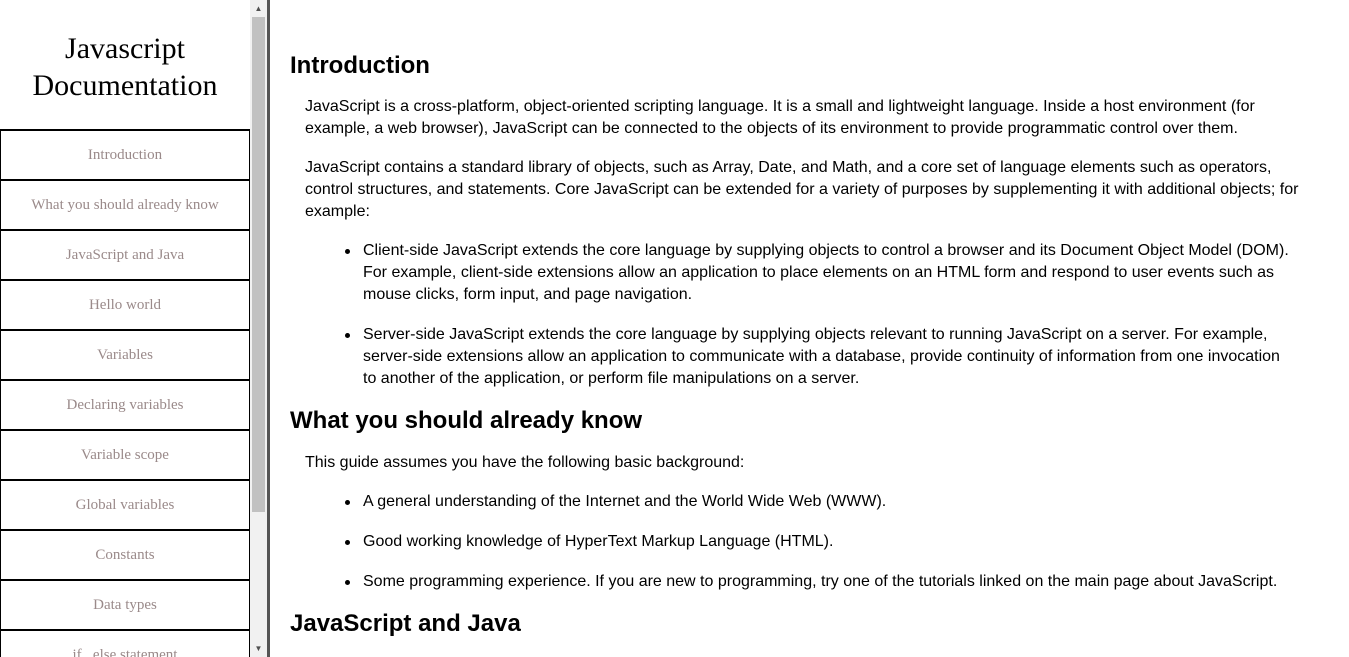 This screenshot has height=657, width=1349. Describe the element at coordinates (125, 204) in the screenshot. I see `nav-link-what-you-should-already-know: What you should already know` at that location.